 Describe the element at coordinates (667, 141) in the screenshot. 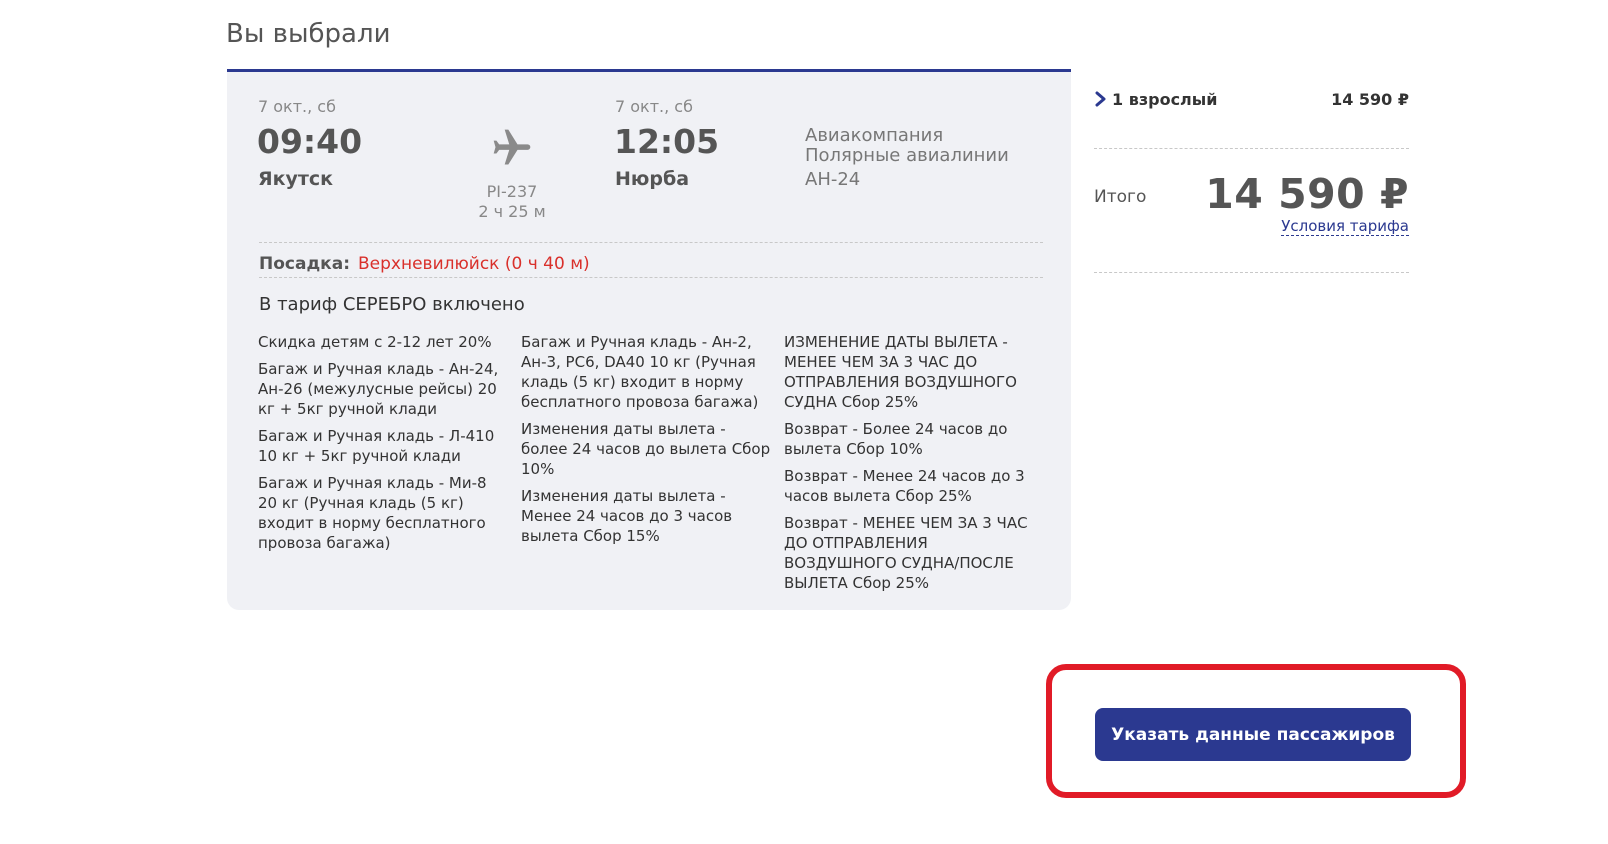

I see `arrival-time: 12:05` at that location.